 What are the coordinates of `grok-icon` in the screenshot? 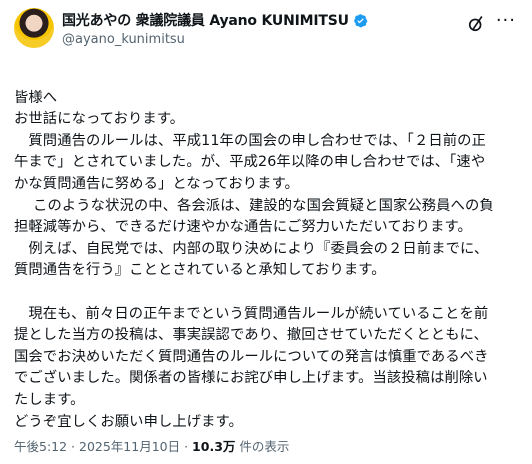 It's located at (476, 24).